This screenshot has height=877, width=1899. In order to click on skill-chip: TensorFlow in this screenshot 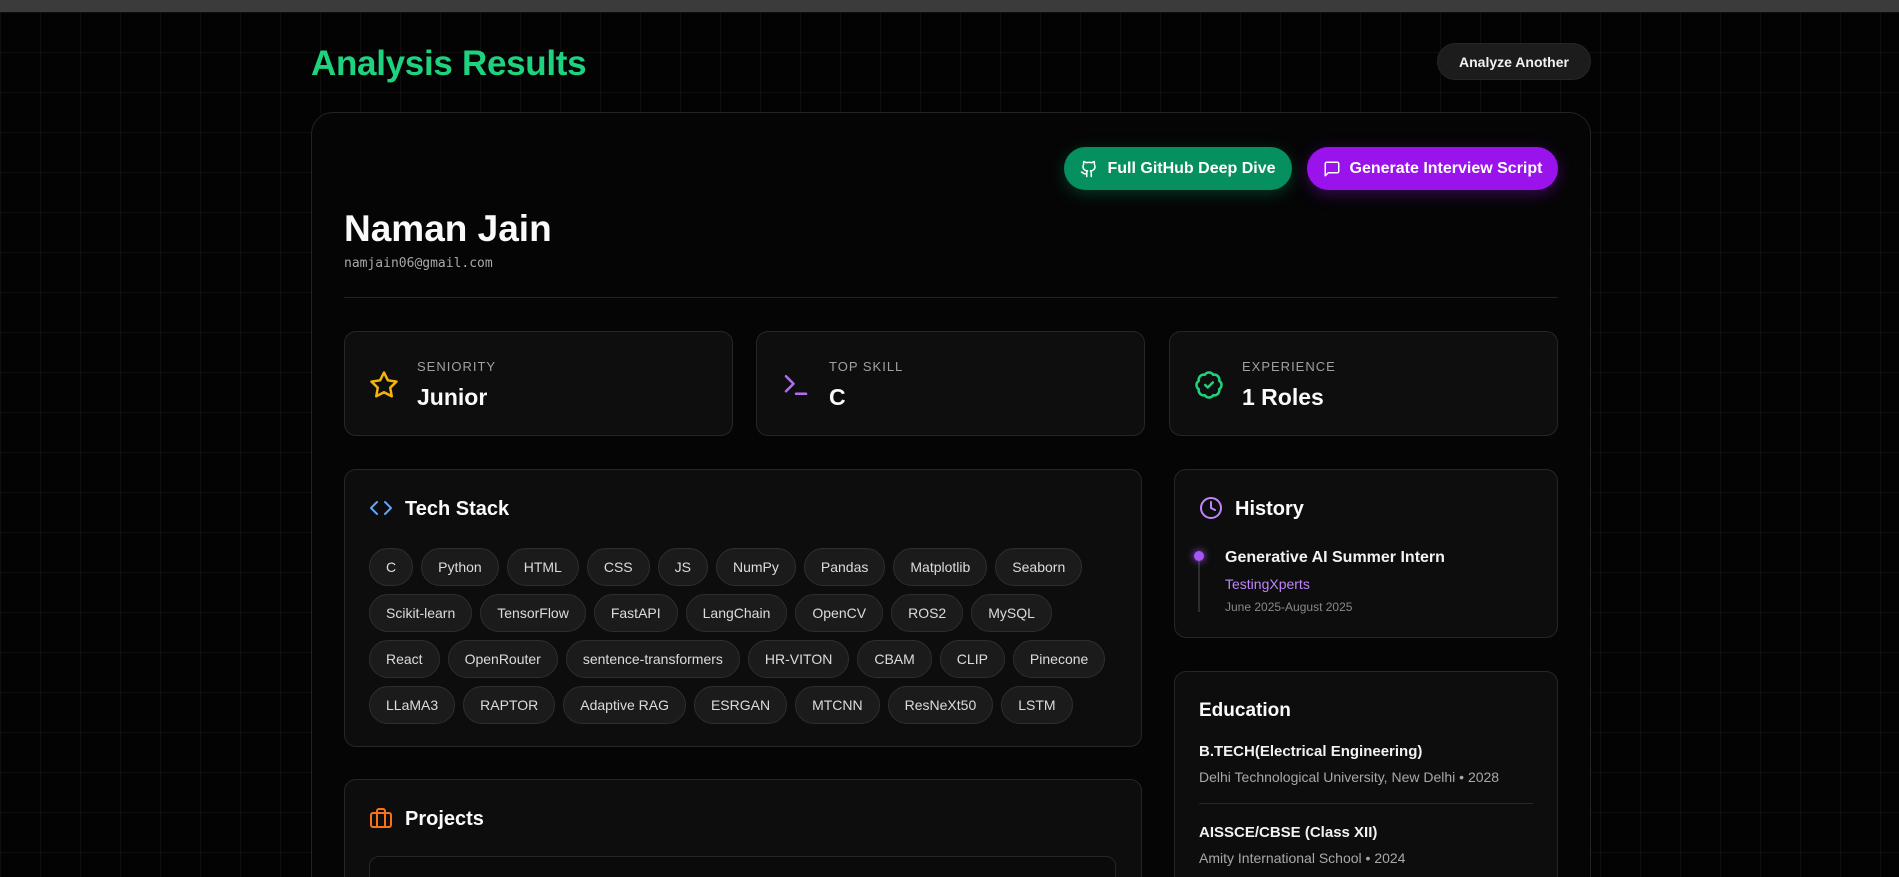, I will do `click(533, 613)`.